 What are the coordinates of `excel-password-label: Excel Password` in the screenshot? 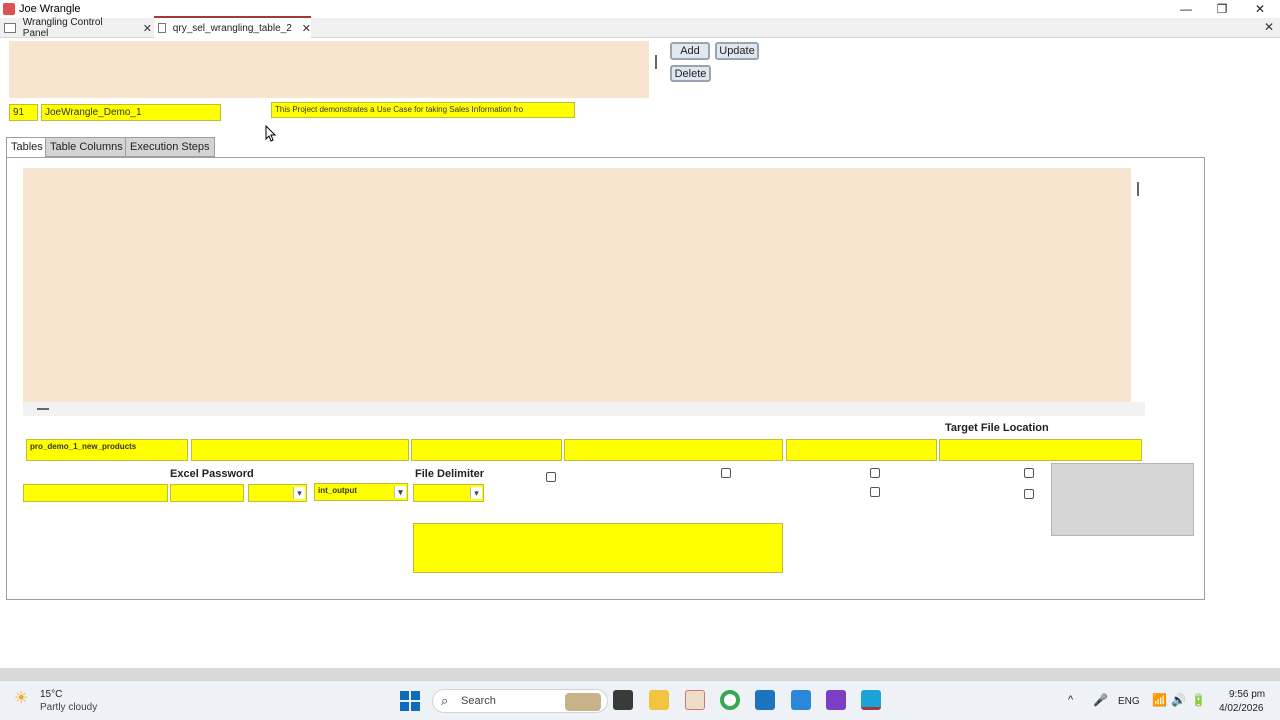 It's located at (212, 474).